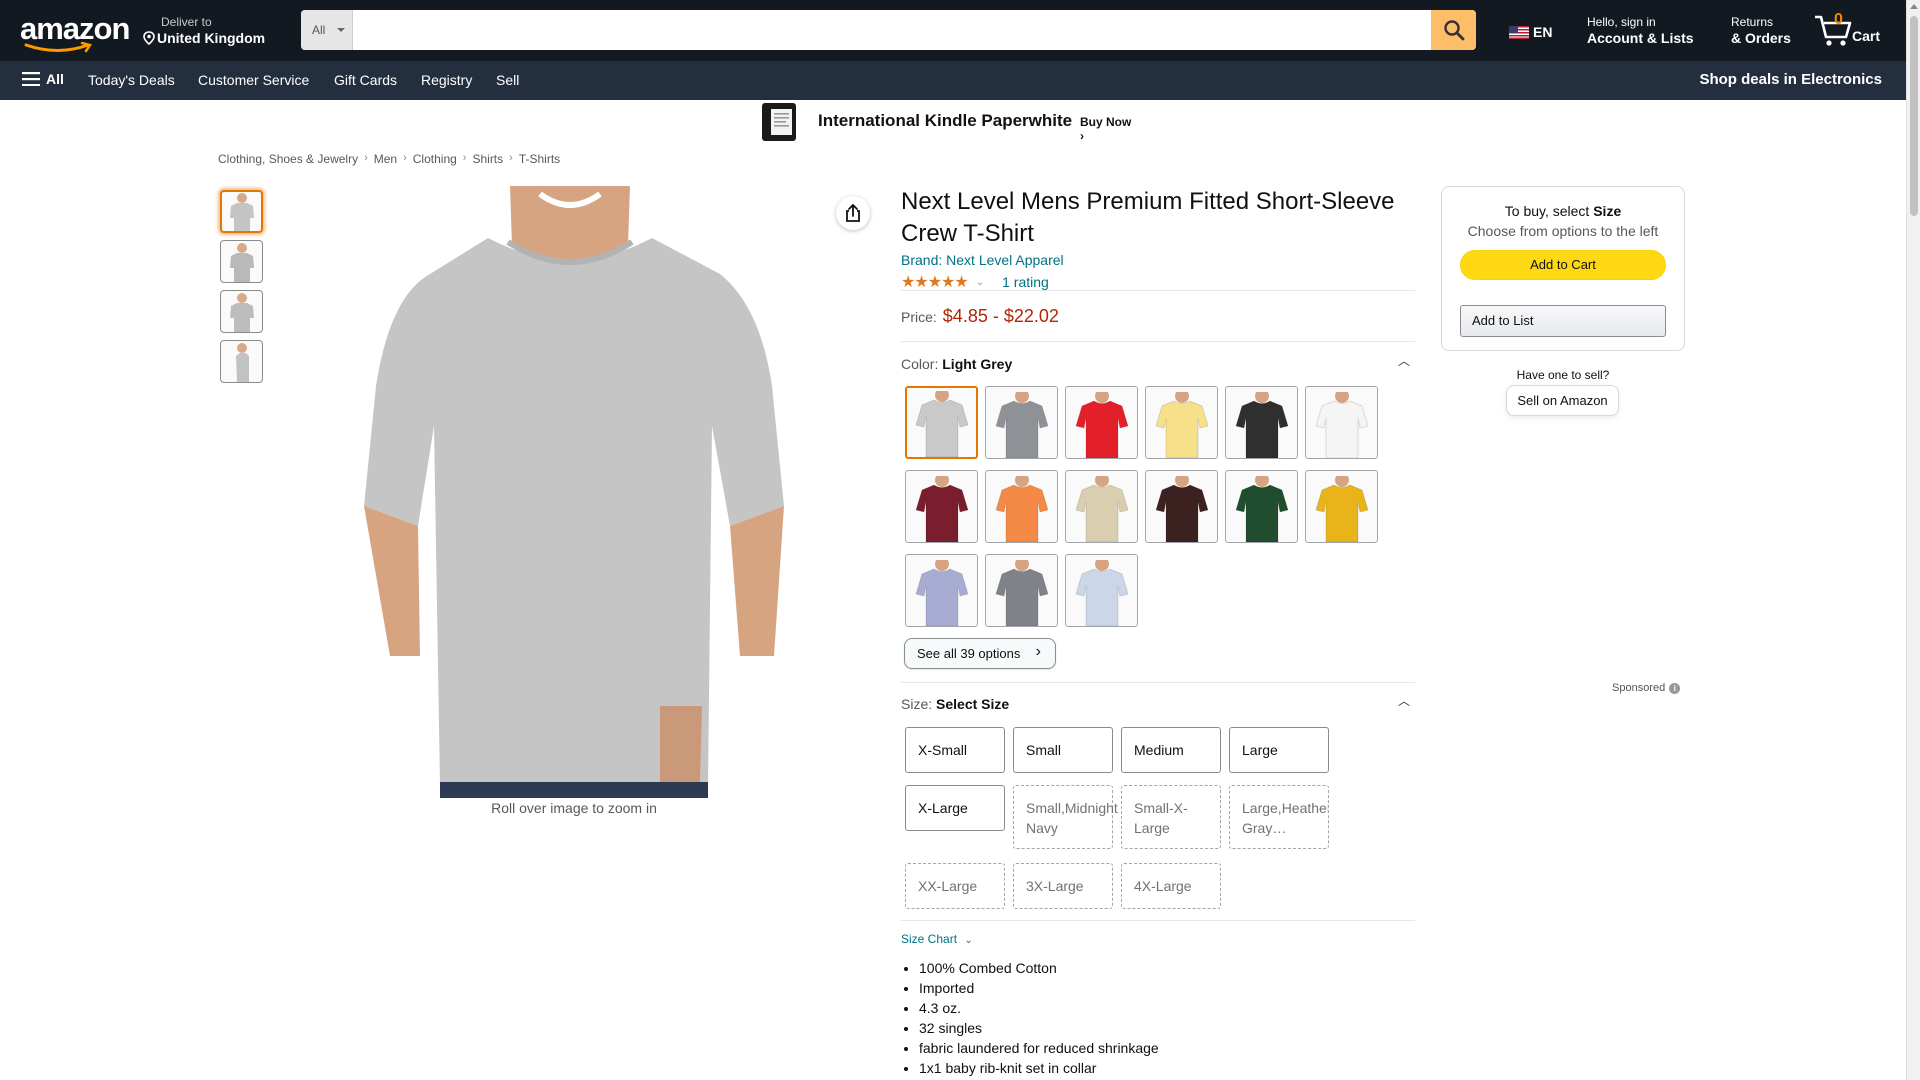 Image resolution: width=1920 pixels, height=1080 pixels. What do you see at coordinates (1849, 29) in the screenshot?
I see `cart-button: 0 Cart` at bounding box center [1849, 29].